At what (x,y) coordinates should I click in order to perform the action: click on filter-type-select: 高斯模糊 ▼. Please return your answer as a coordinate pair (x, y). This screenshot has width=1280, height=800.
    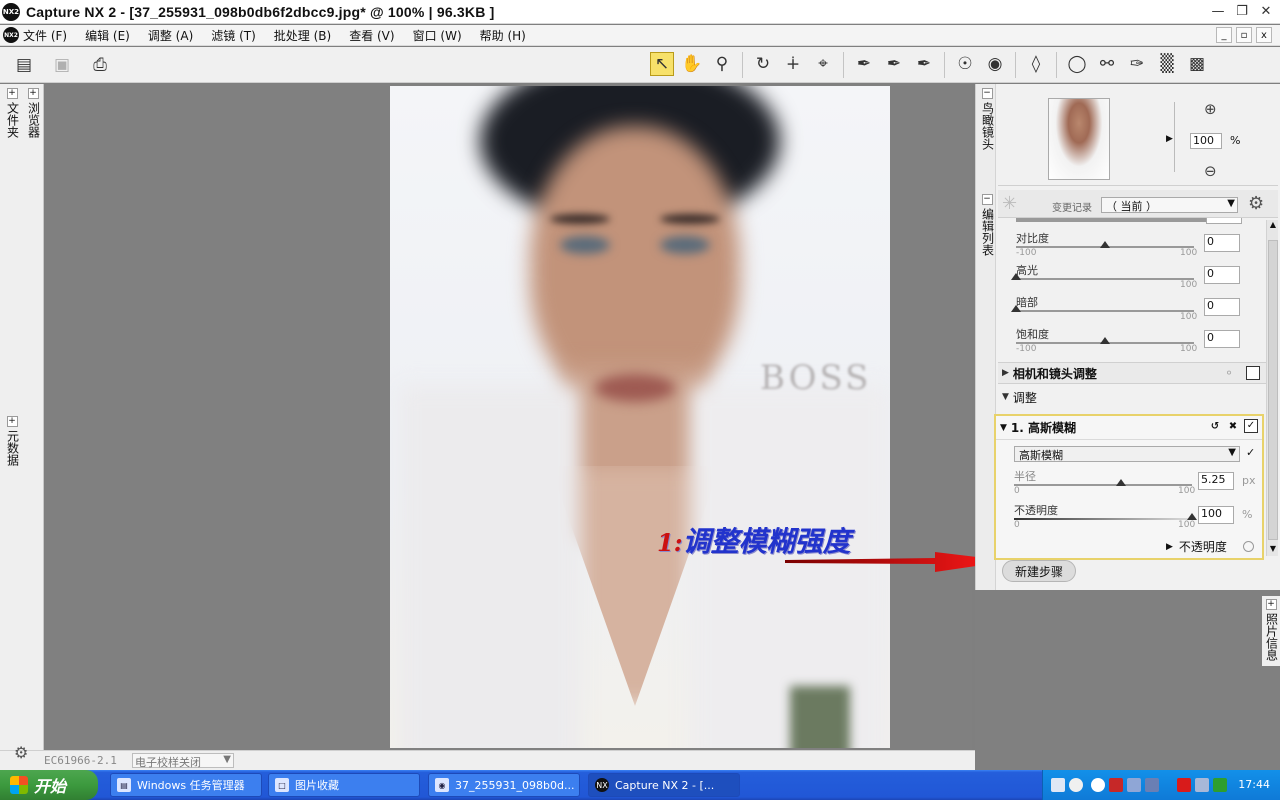
    Looking at the image, I should click on (1127, 454).